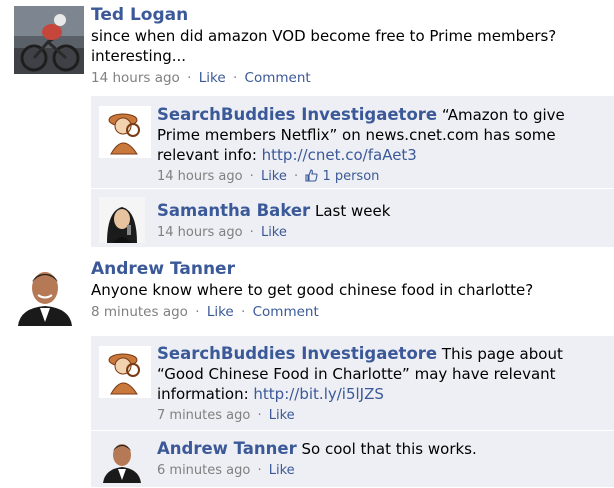  What do you see at coordinates (233, 210) in the screenshot?
I see `comment-author: Samantha Baker` at bounding box center [233, 210].